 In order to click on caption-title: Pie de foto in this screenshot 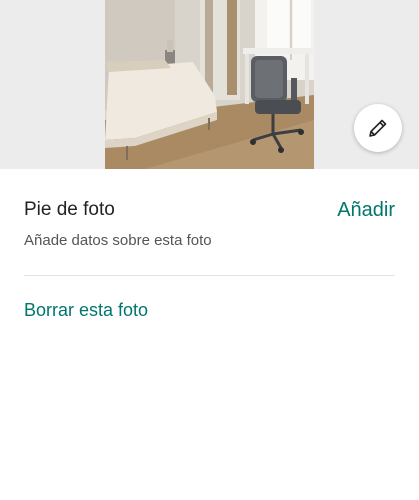, I will do `click(69, 209)`.